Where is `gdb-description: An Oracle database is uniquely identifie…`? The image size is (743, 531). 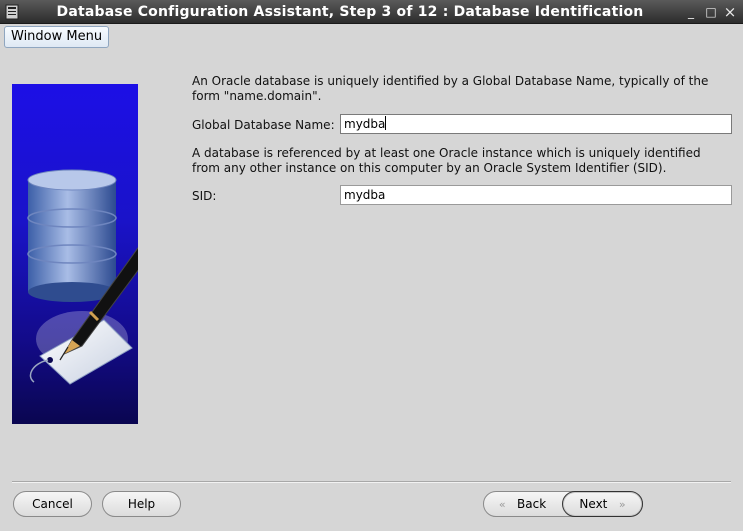
gdb-description: An Oracle database is uniquely identifie… is located at coordinates (450, 88).